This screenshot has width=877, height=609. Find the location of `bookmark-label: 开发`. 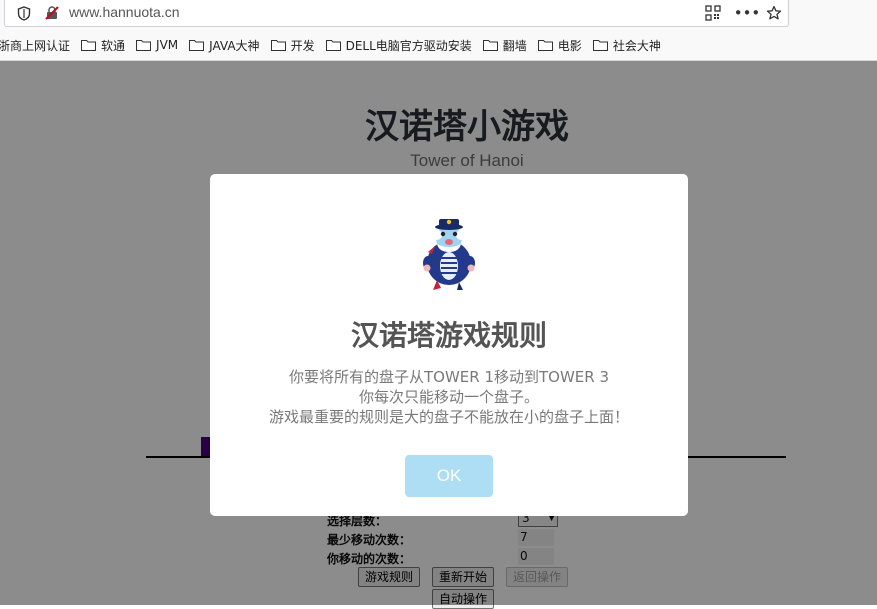

bookmark-label: 开发 is located at coordinates (302, 45).